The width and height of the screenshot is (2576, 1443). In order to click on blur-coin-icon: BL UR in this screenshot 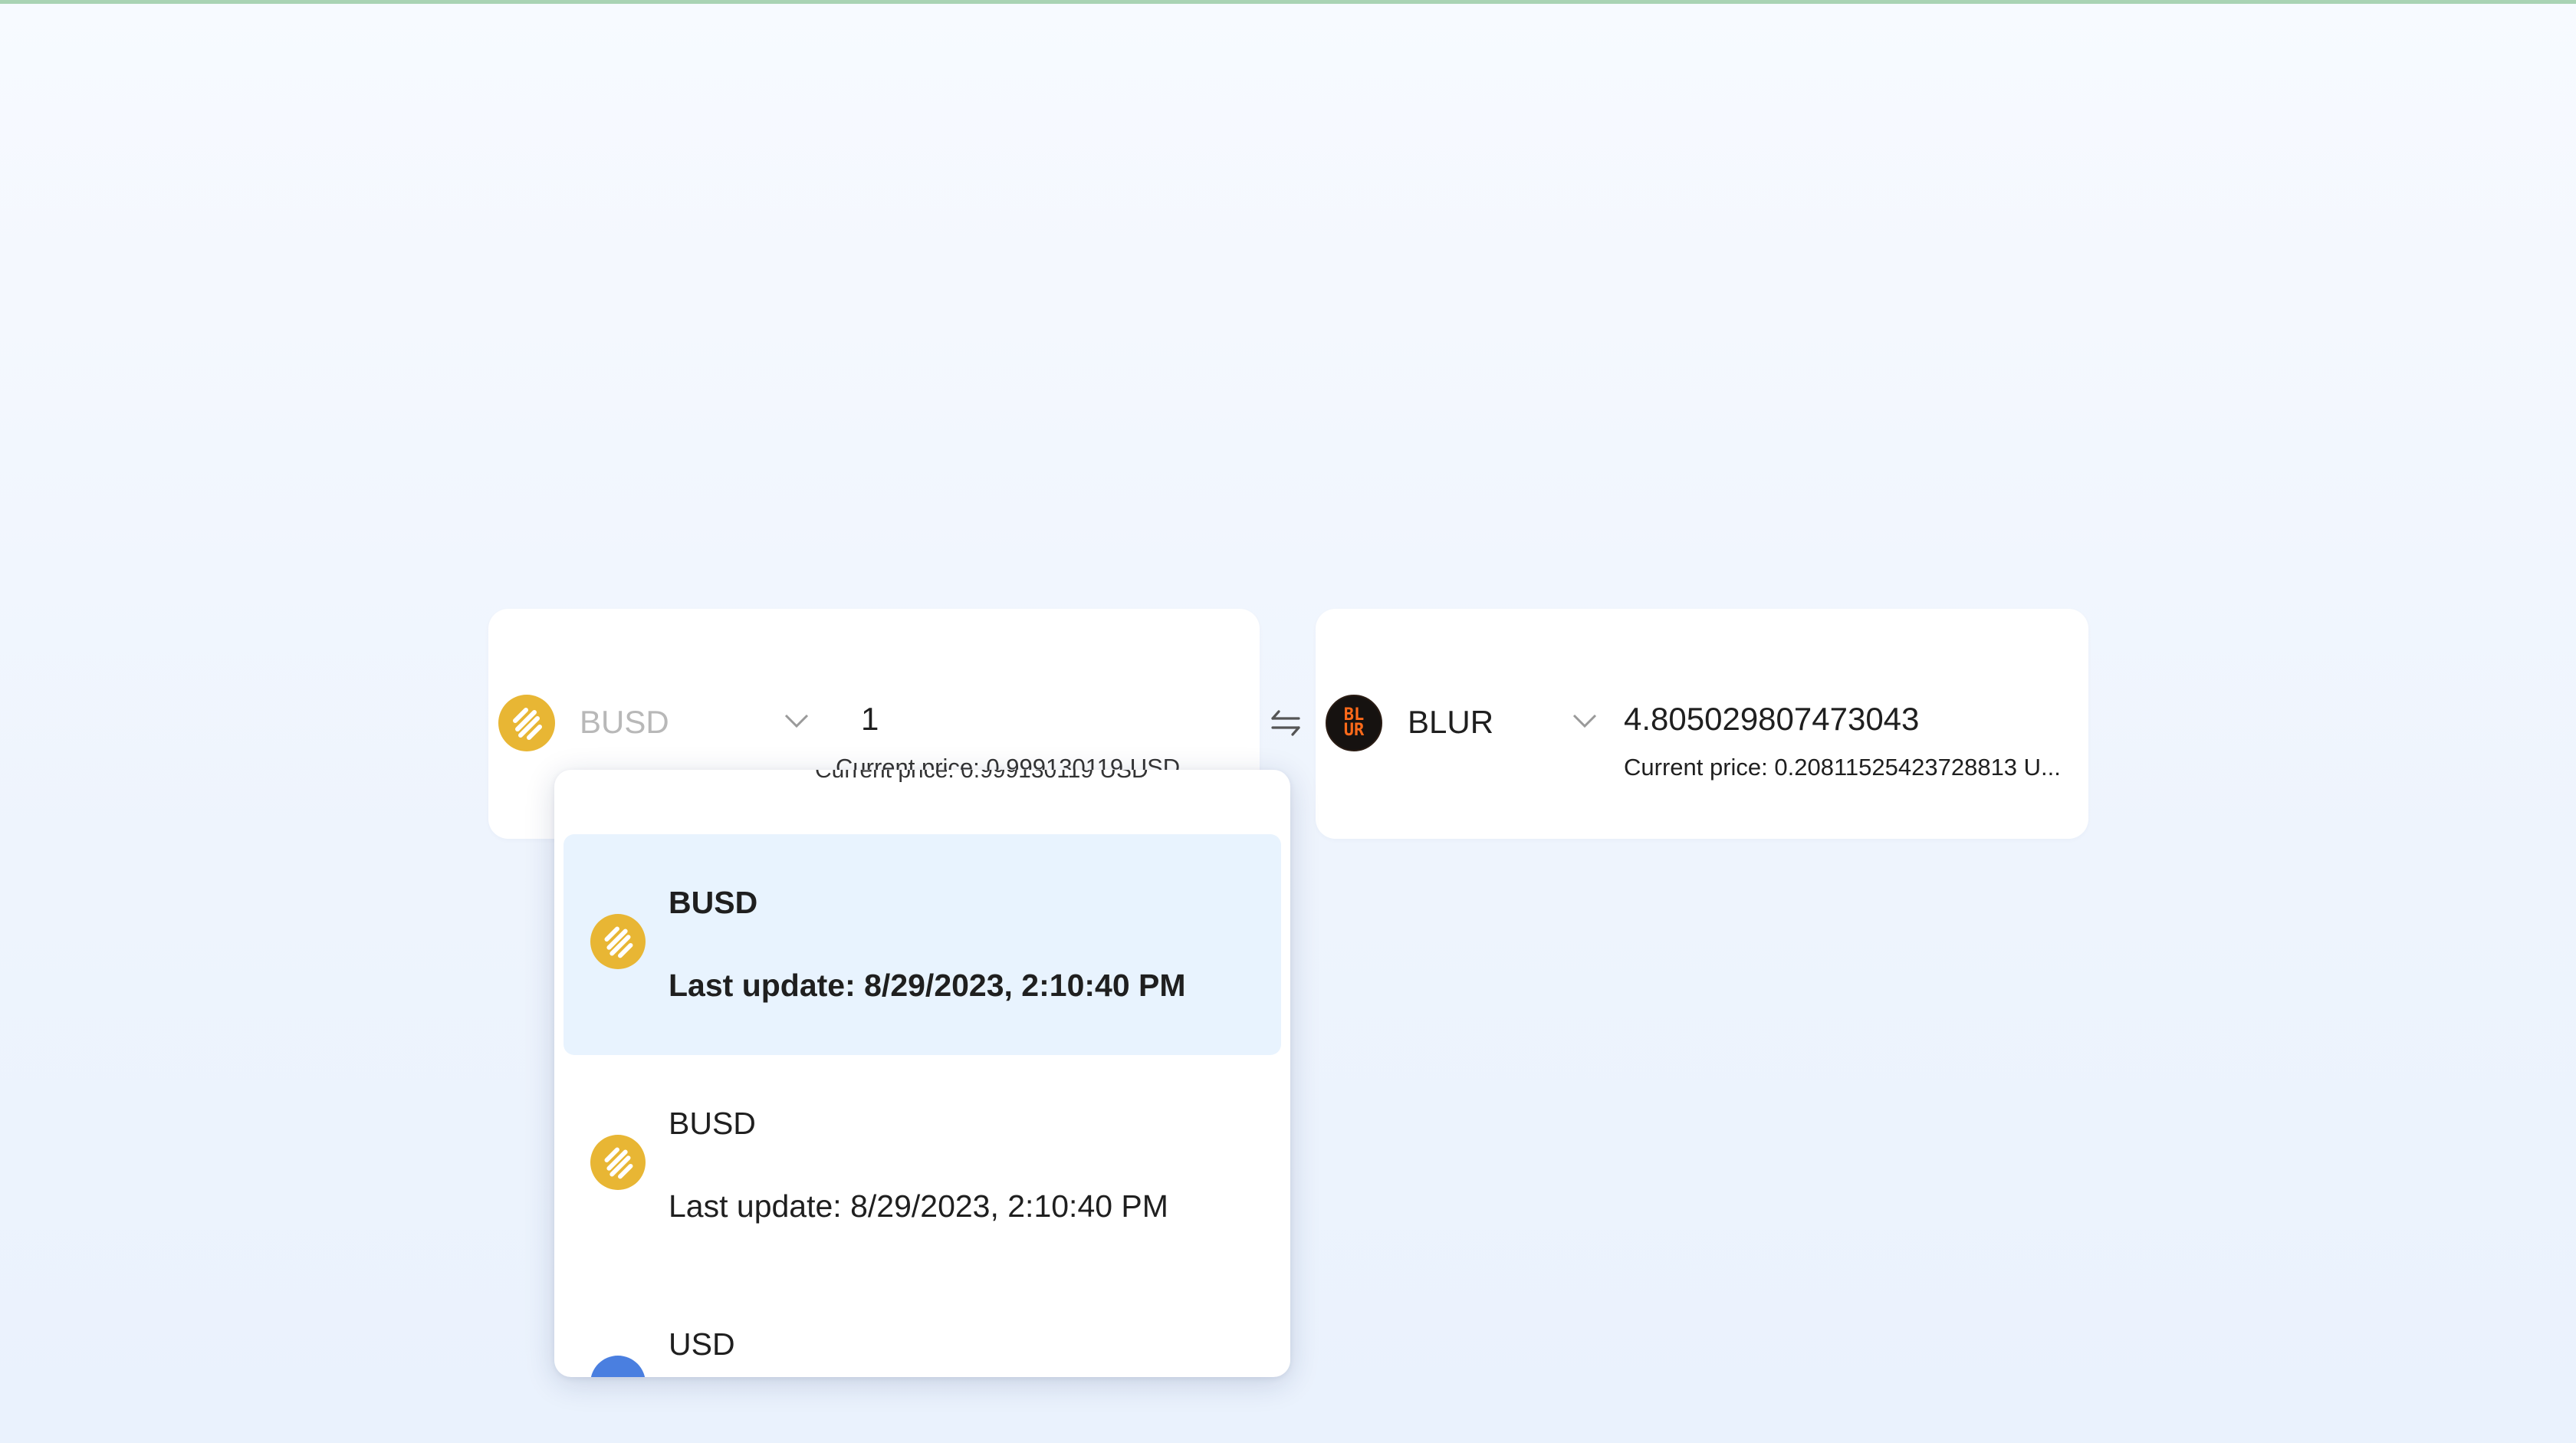, I will do `click(1354, 723)`.